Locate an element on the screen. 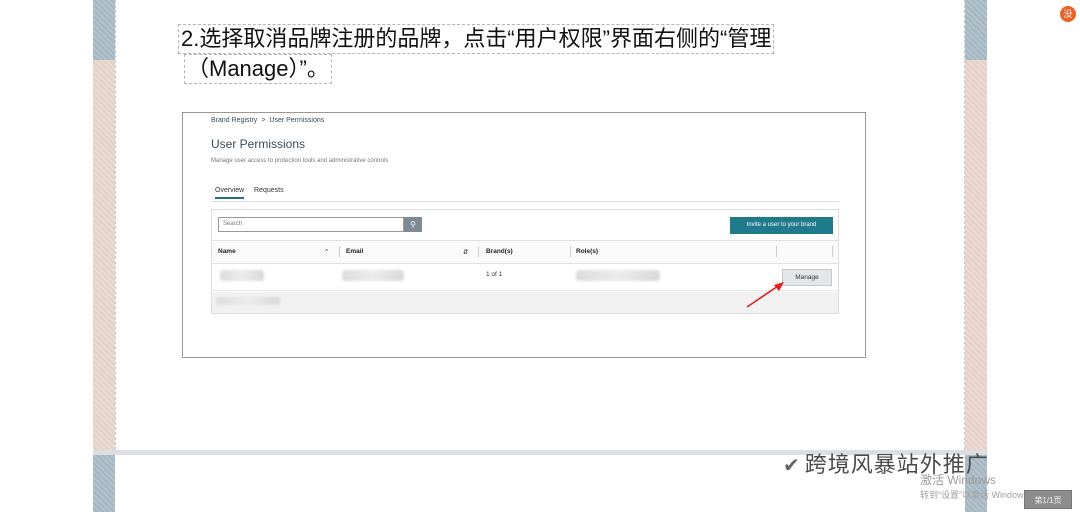 The height and width of the screenshot is (512, 1080). windows-activation-hint: 转到“设置”以激活 Windows。 is located at coordinates (979, 495).